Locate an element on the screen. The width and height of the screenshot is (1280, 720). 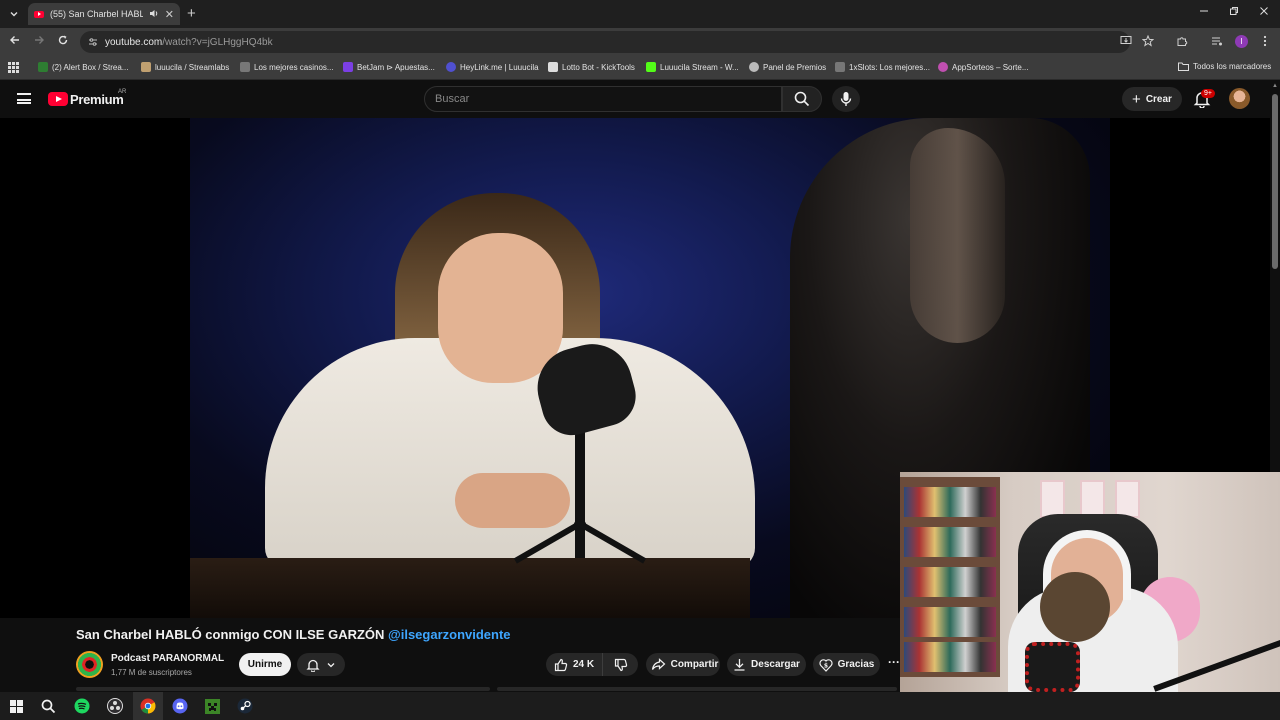
url-bar: youtube.com/watch?v=jGLHggHQ4bk is located at coordinates (605, 42).